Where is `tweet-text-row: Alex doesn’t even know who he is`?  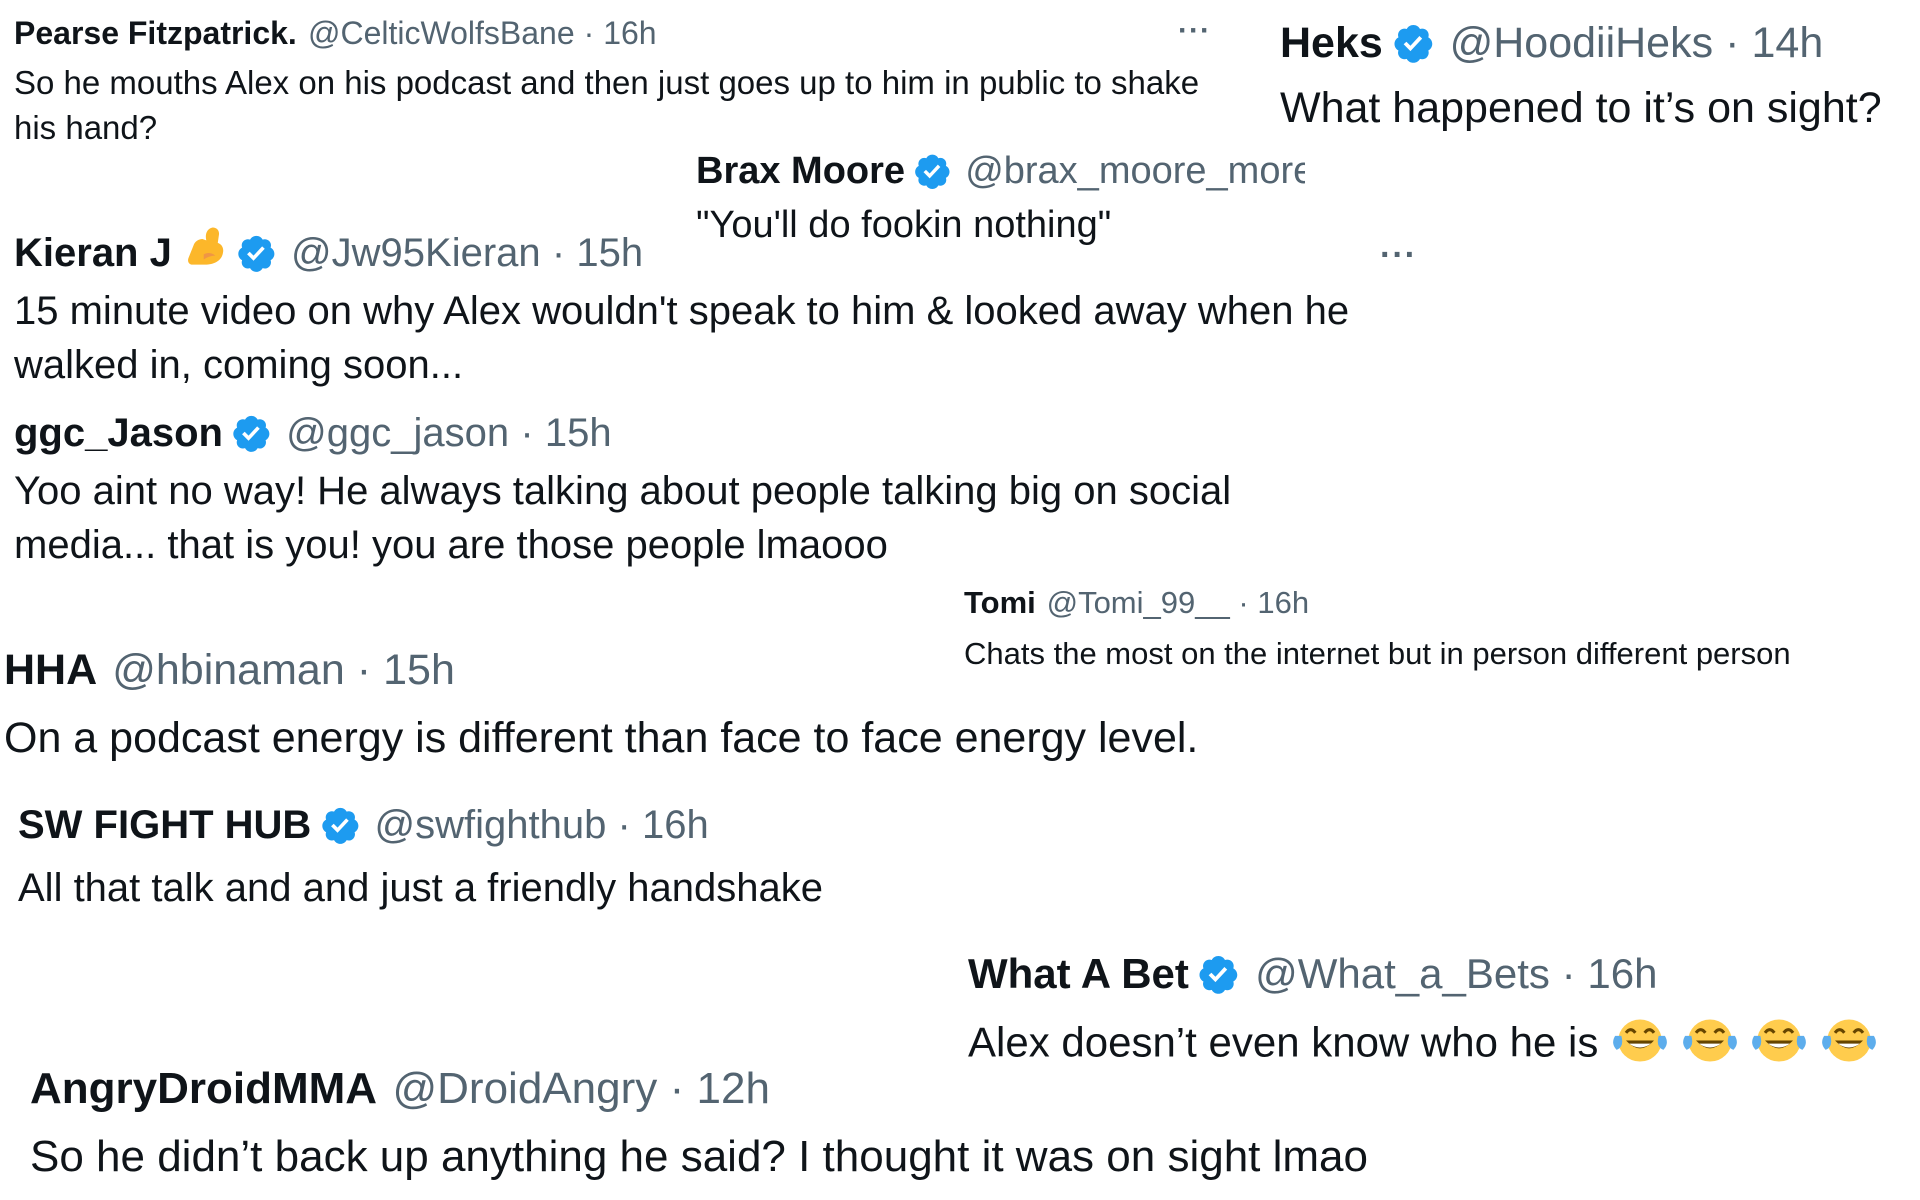
tweet-text-row: Alex doesn’t even know who he is is located at coordinates (1422, 1041).